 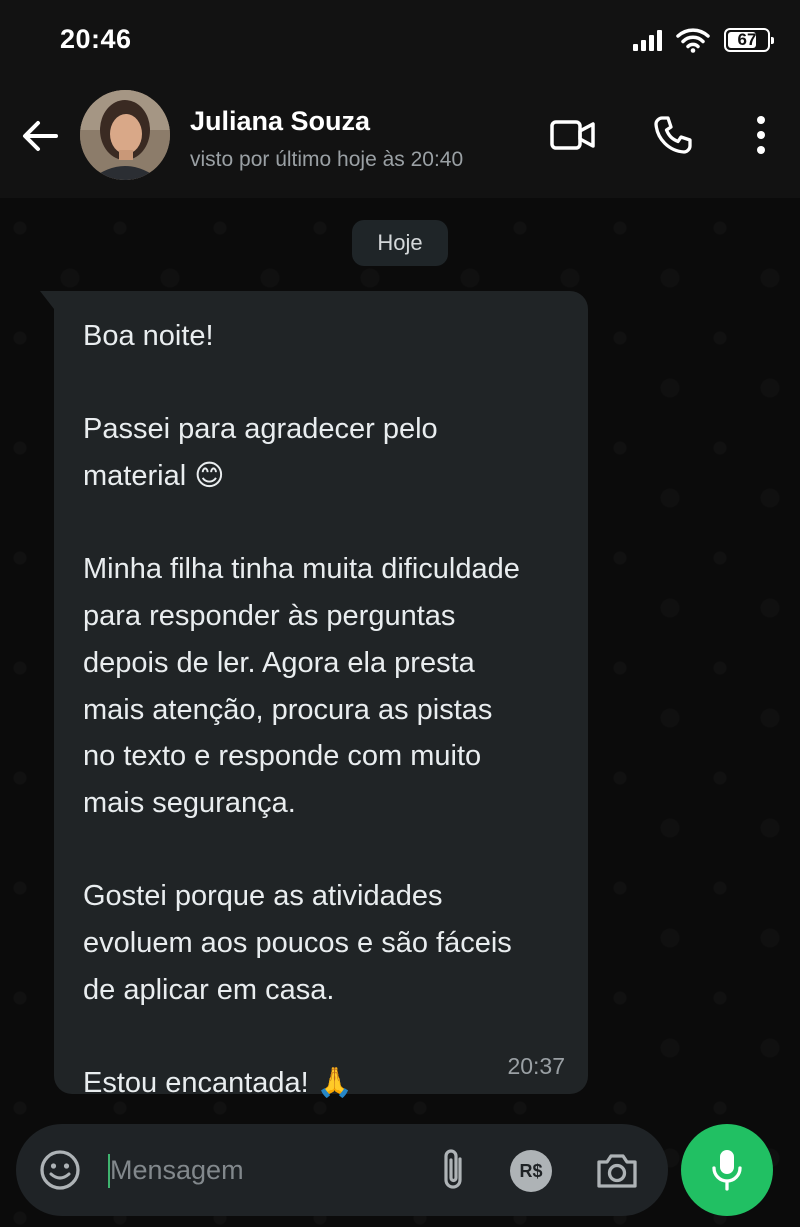 What do you see at coordinates (282, 756) in the screenshot?
I see `message-line: no texto e responde com muito` at bounding box center [282, 756].